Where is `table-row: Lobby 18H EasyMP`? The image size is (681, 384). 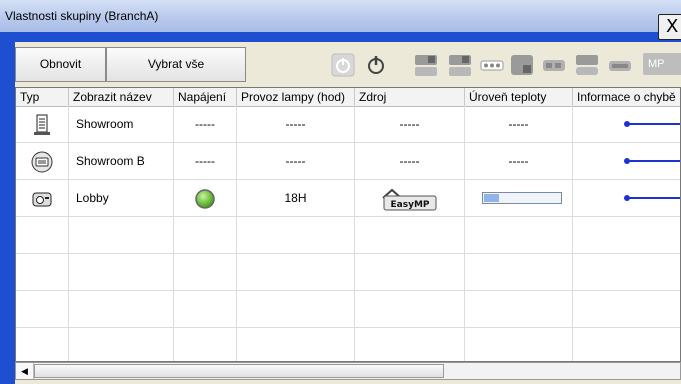
table-row: Lobby 18H EasyMP is located at coordinates (348, 198).